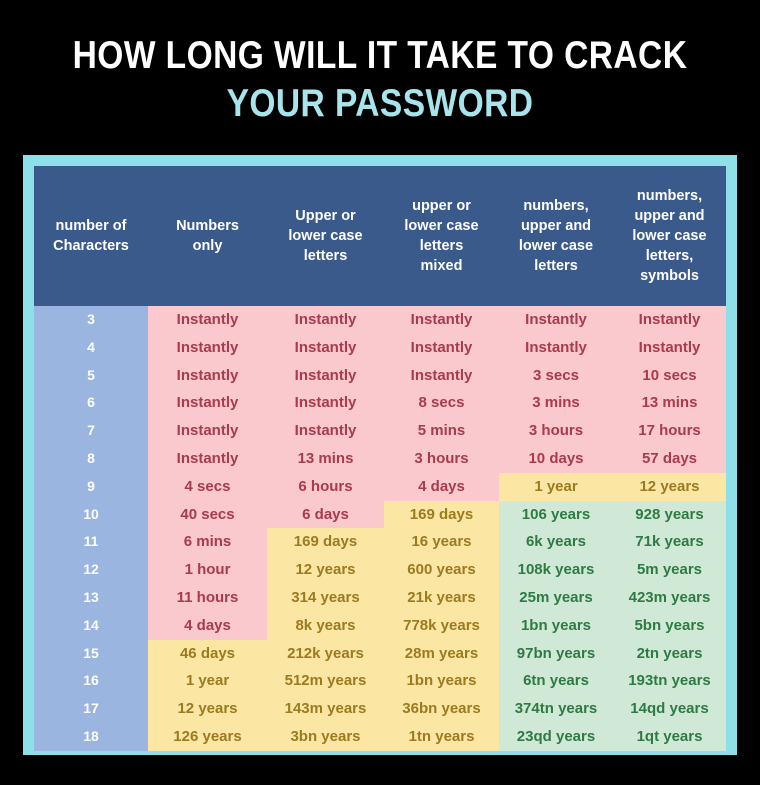 The height and width of the screenshot is (785, 760). Describe the element at coordinates (91, 514) in the screenshot. I see `row-character-count: 10` at that location.